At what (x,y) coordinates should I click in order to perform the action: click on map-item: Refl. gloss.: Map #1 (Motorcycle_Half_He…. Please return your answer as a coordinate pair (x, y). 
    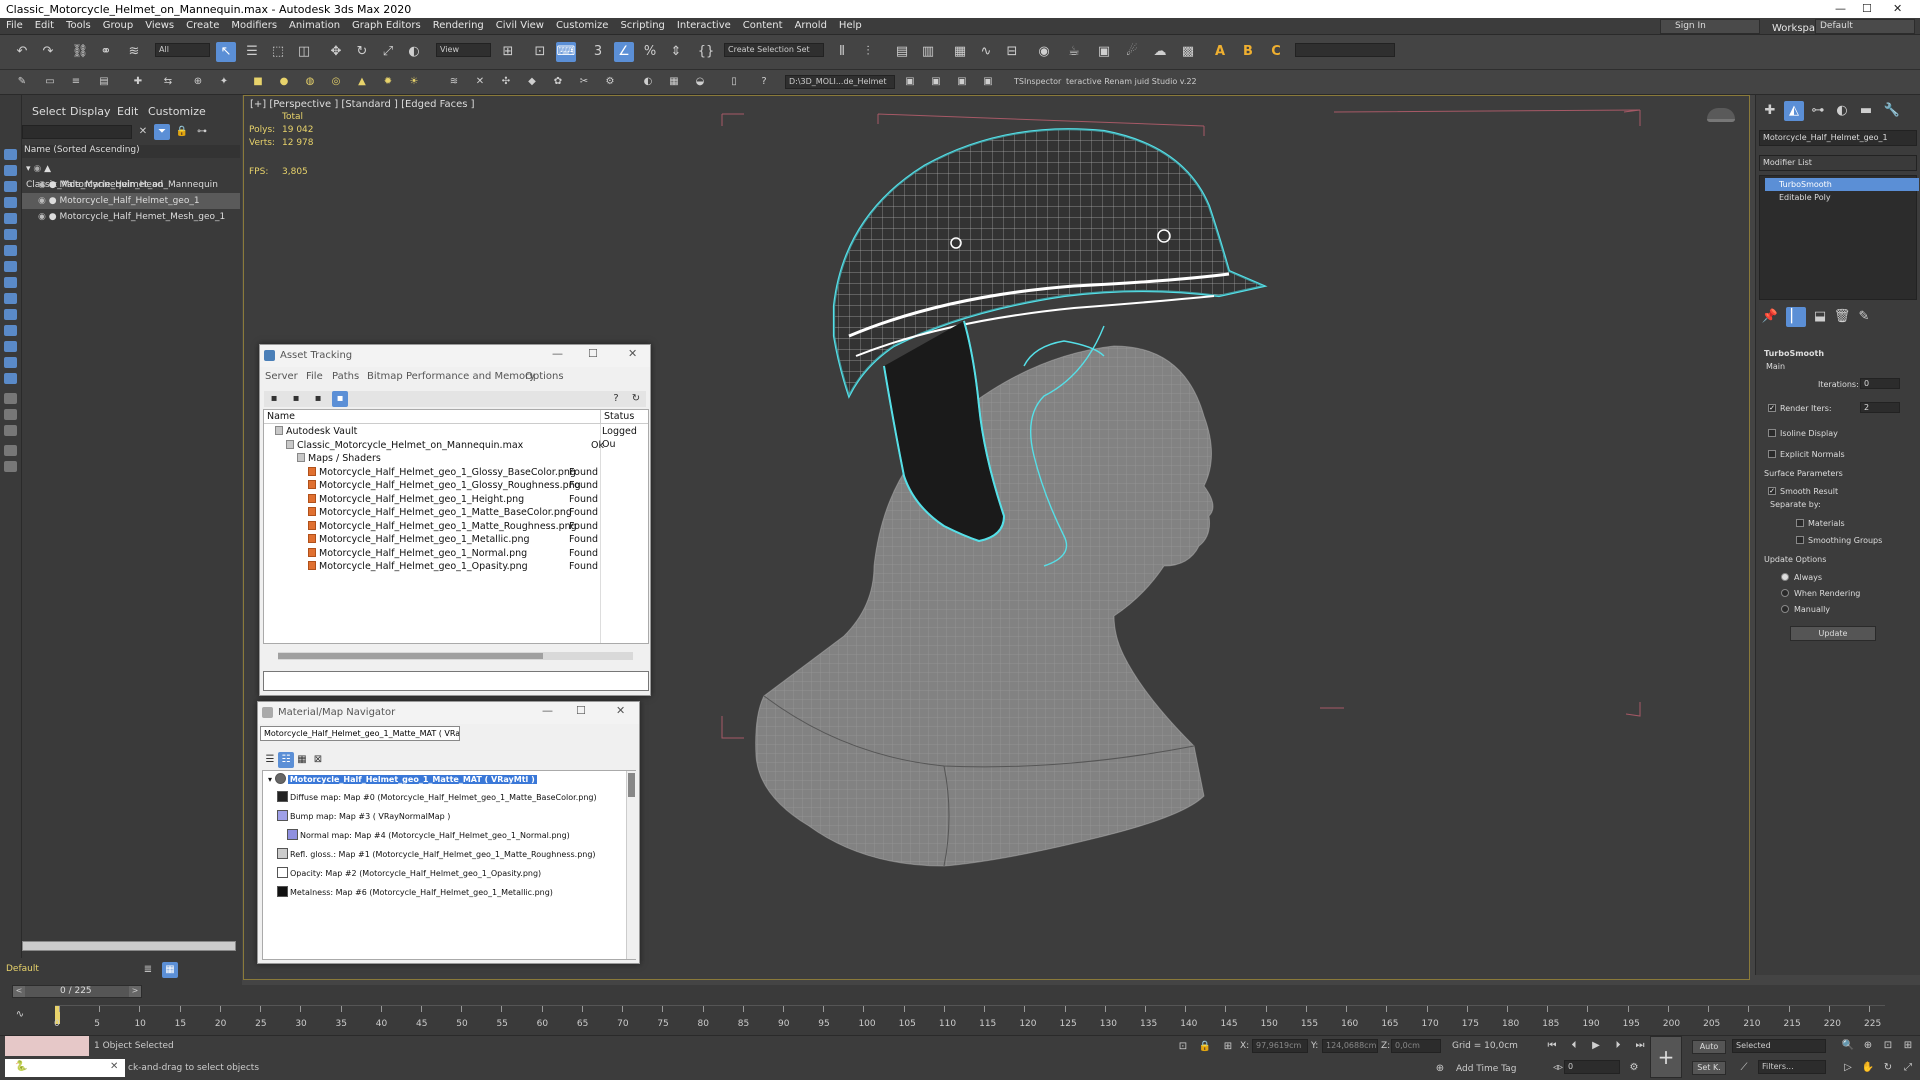
    Looking at the image, I should click on (436, 854).